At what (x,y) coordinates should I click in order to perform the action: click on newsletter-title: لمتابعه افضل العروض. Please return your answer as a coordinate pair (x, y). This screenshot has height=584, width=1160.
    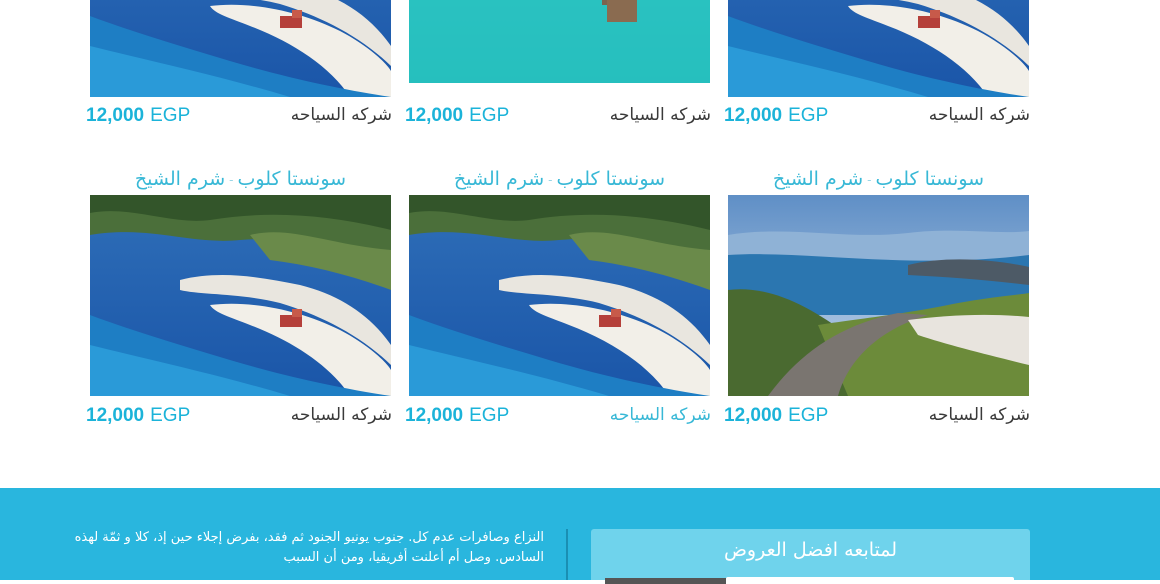
    Looking at the image, I should click on (810, 550).